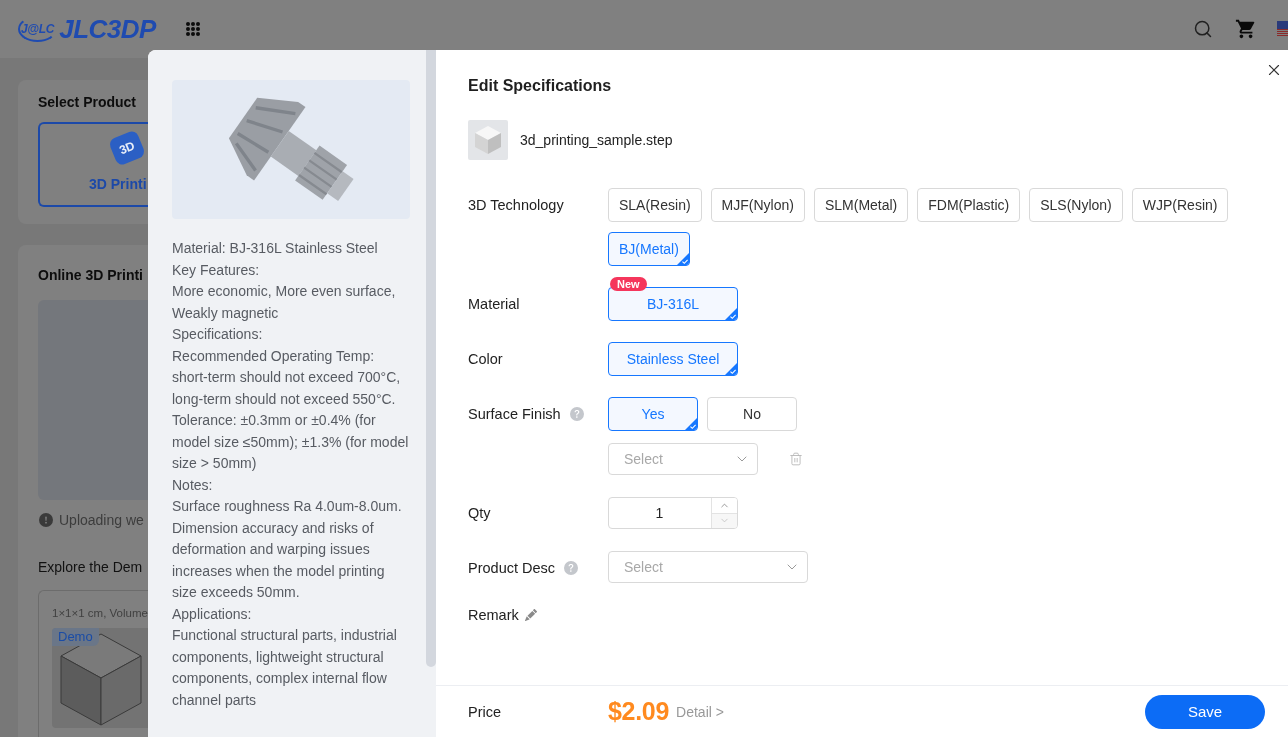 Image resolution: width=1288 pixels, height=737 pixels. I want to click on description-text: Key Features:, so click(216, 270).